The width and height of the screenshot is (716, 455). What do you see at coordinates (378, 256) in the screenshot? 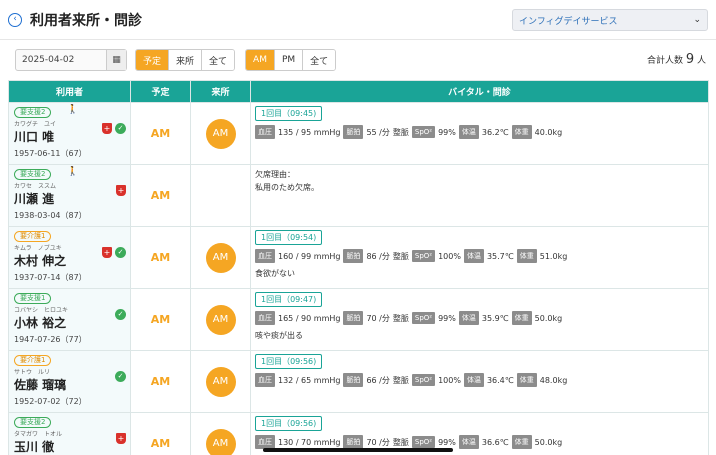
I see `pulse-value: 86 /分` at bounding box center [378, 256].